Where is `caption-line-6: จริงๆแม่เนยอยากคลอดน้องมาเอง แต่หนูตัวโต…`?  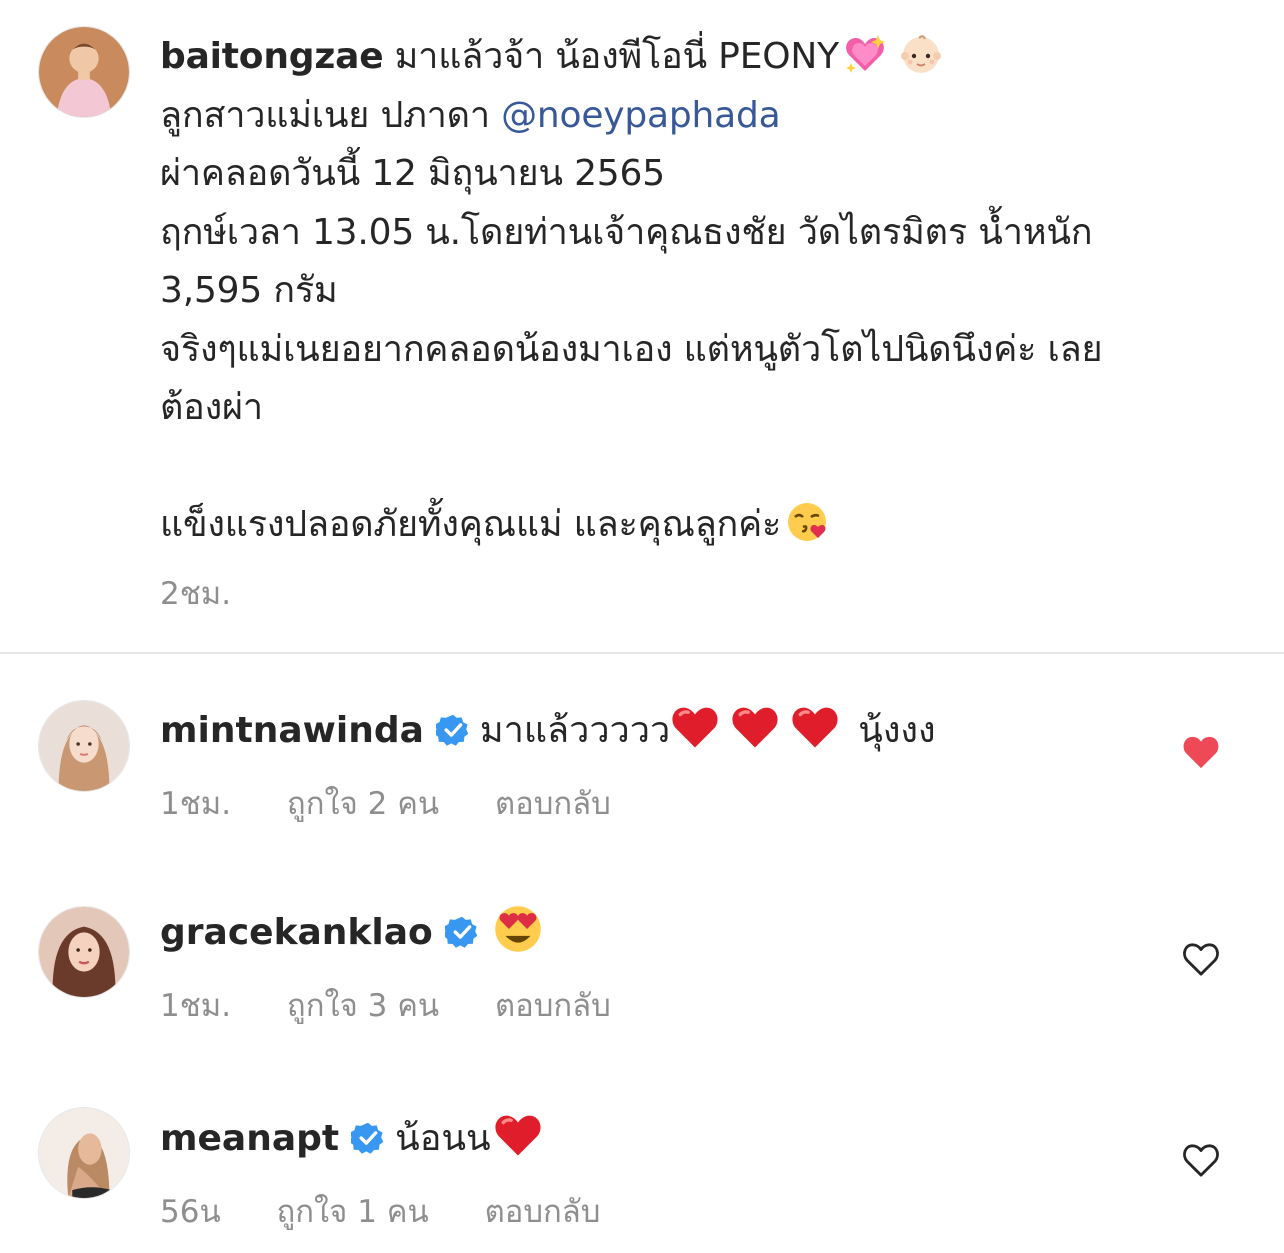
caption-line-6: จริงๆแม่เนยอยากคลอดน้องมาเอง แต่หนูตัวโต… is located at coordinates (631, 349).